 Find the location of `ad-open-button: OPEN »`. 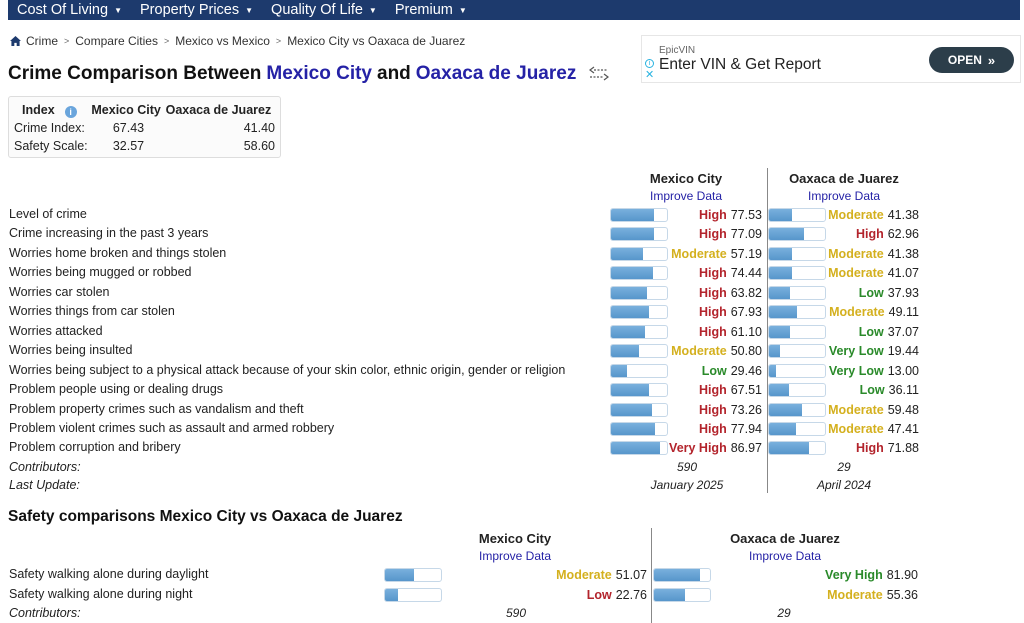

ad-open-button: OPEN » is located at coordinates (971, 60).